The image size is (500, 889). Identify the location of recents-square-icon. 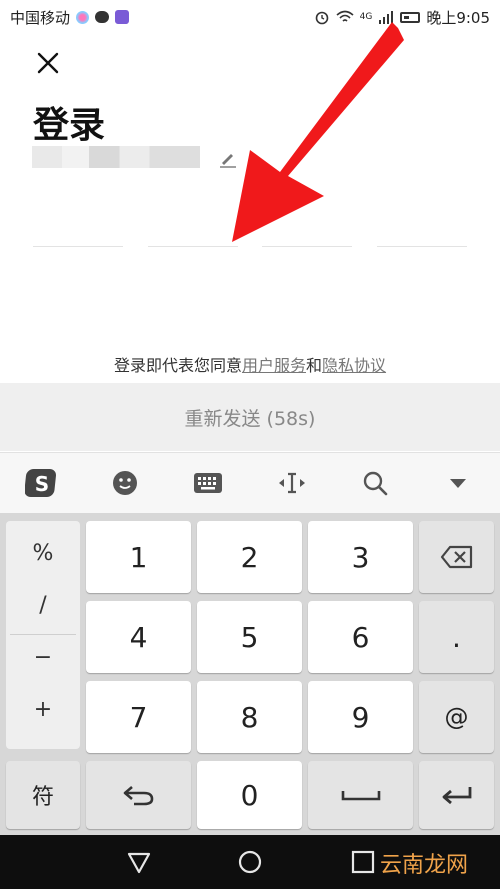
(363, 862).